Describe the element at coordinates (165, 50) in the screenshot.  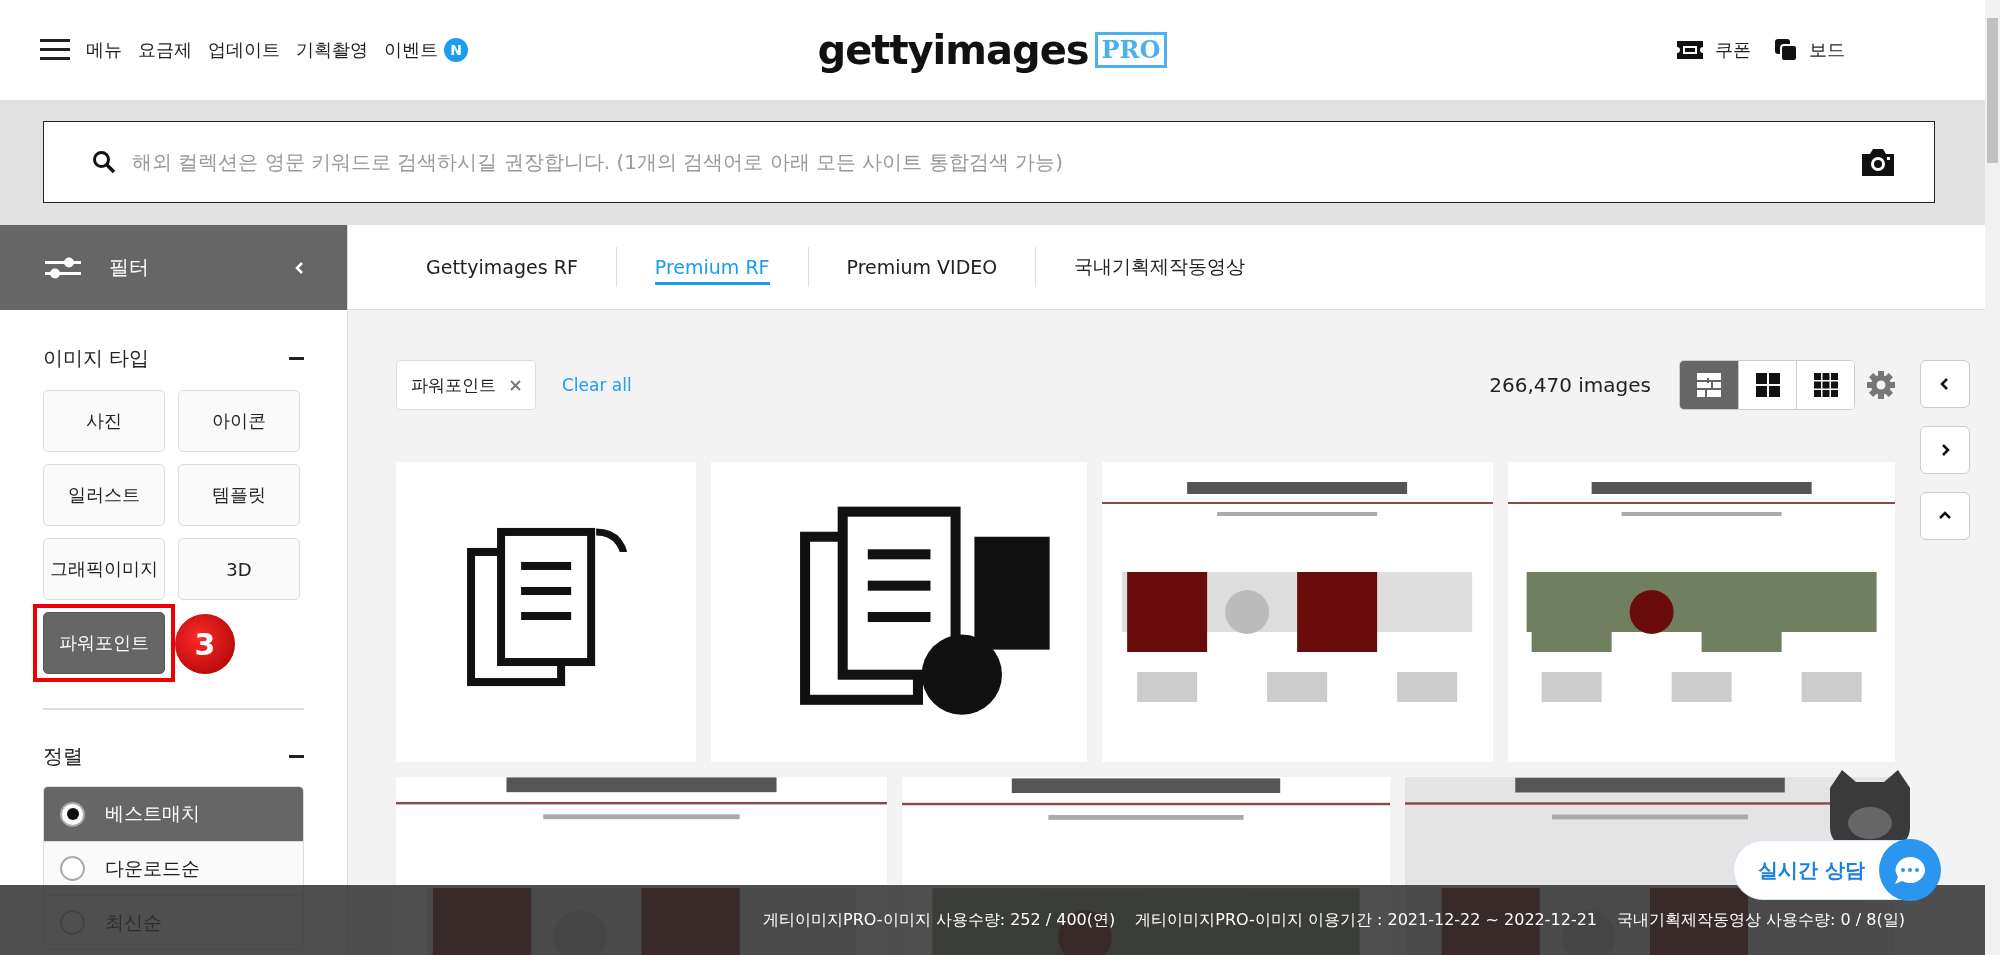
I see `nav-link: 요금제` at that location.